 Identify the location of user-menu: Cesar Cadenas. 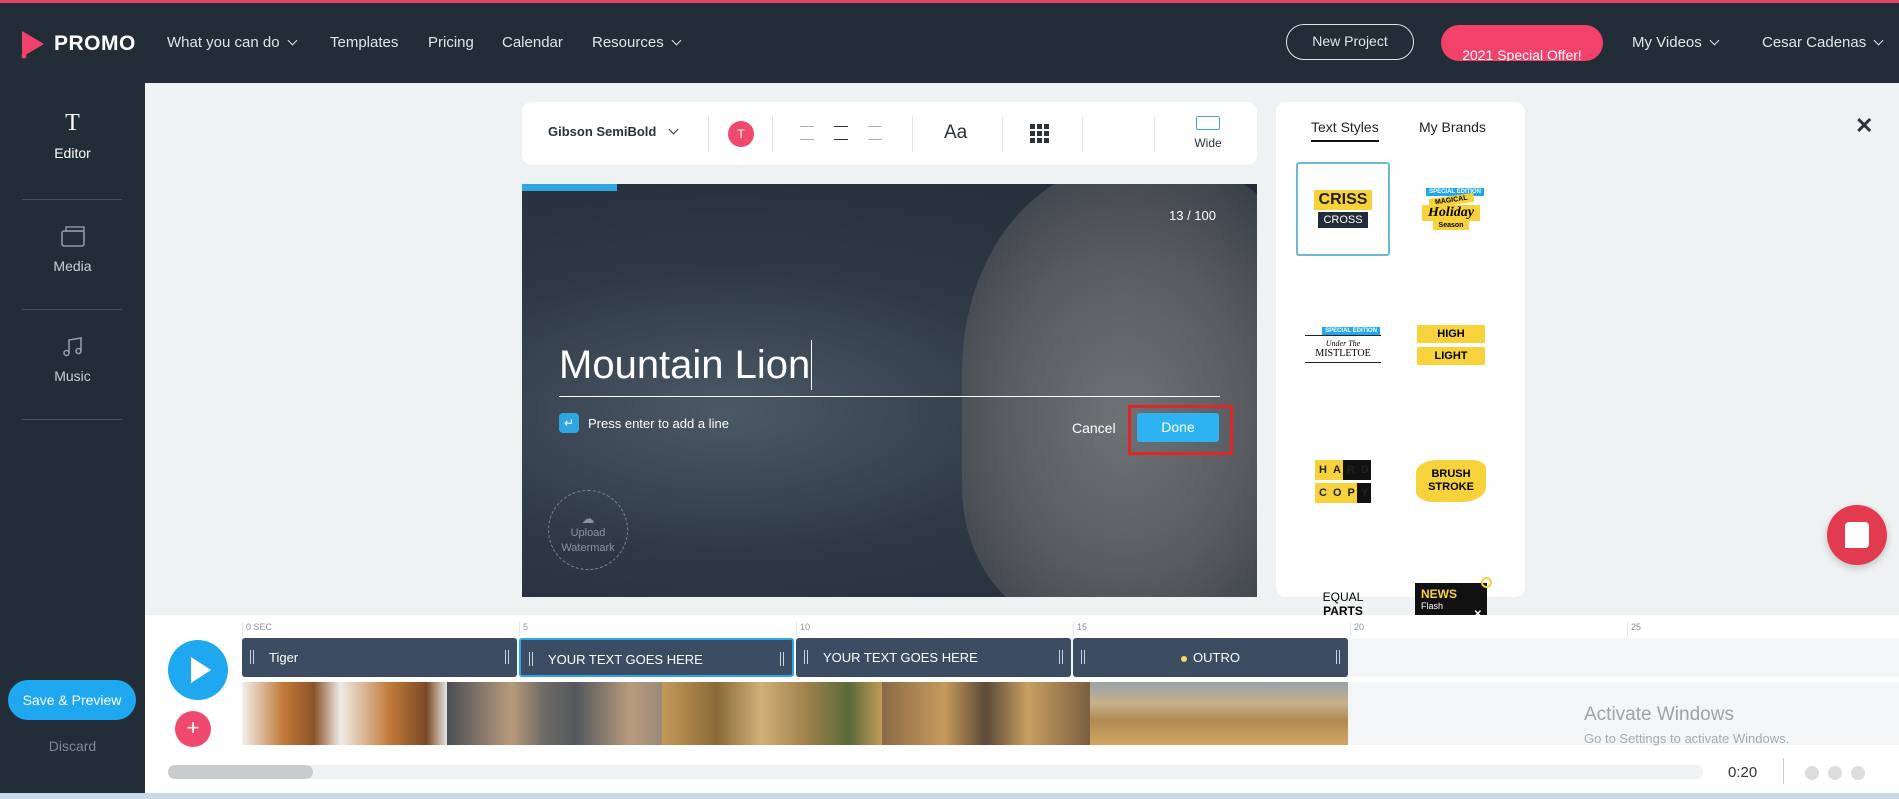
(1823, 42).